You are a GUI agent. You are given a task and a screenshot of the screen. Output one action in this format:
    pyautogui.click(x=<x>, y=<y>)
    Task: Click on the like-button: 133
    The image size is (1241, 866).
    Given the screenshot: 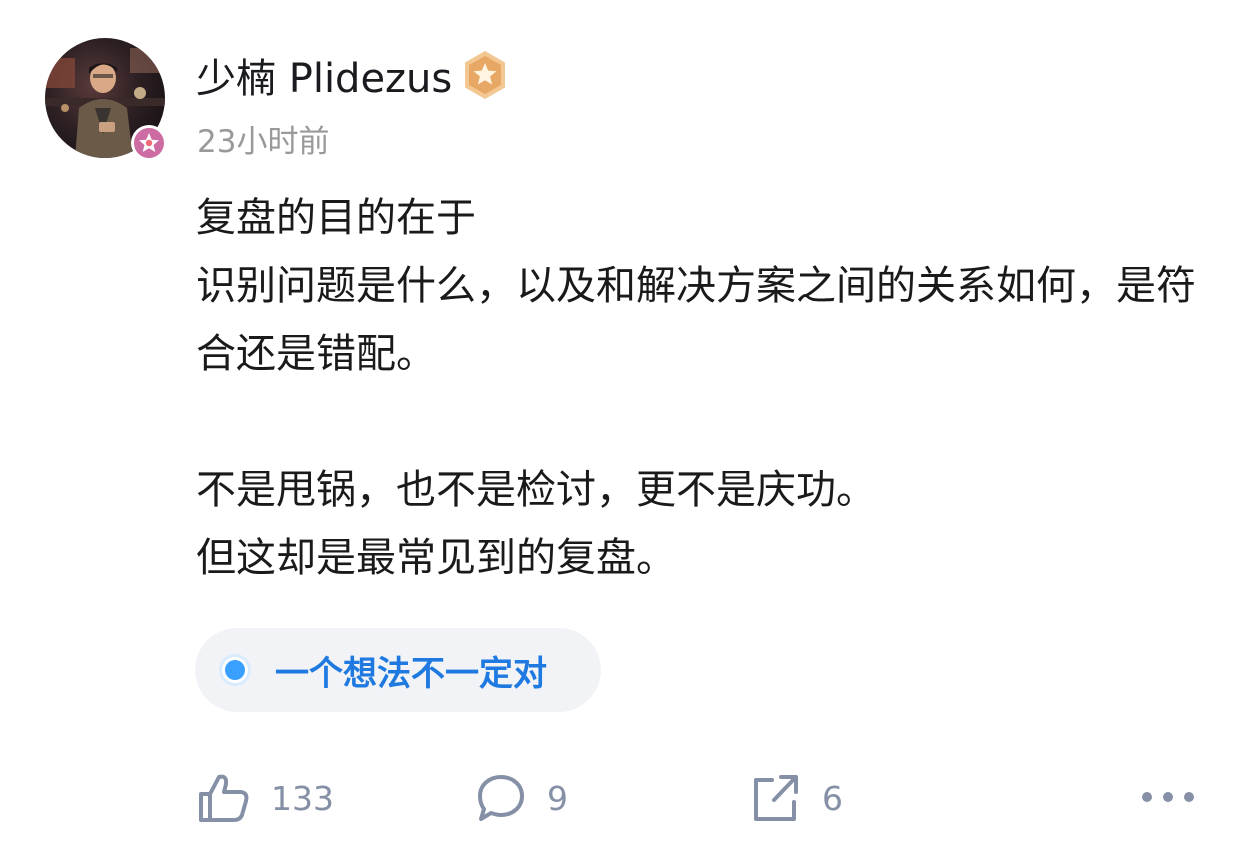 What is the action you would take?
    pyautogui.click(x=265, y=798)
    